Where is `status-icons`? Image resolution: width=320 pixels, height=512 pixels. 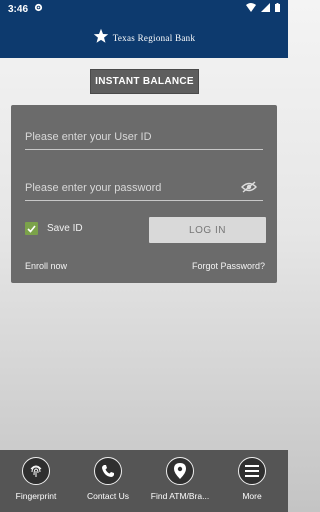 status-icons is located at coordinates (263, 9).